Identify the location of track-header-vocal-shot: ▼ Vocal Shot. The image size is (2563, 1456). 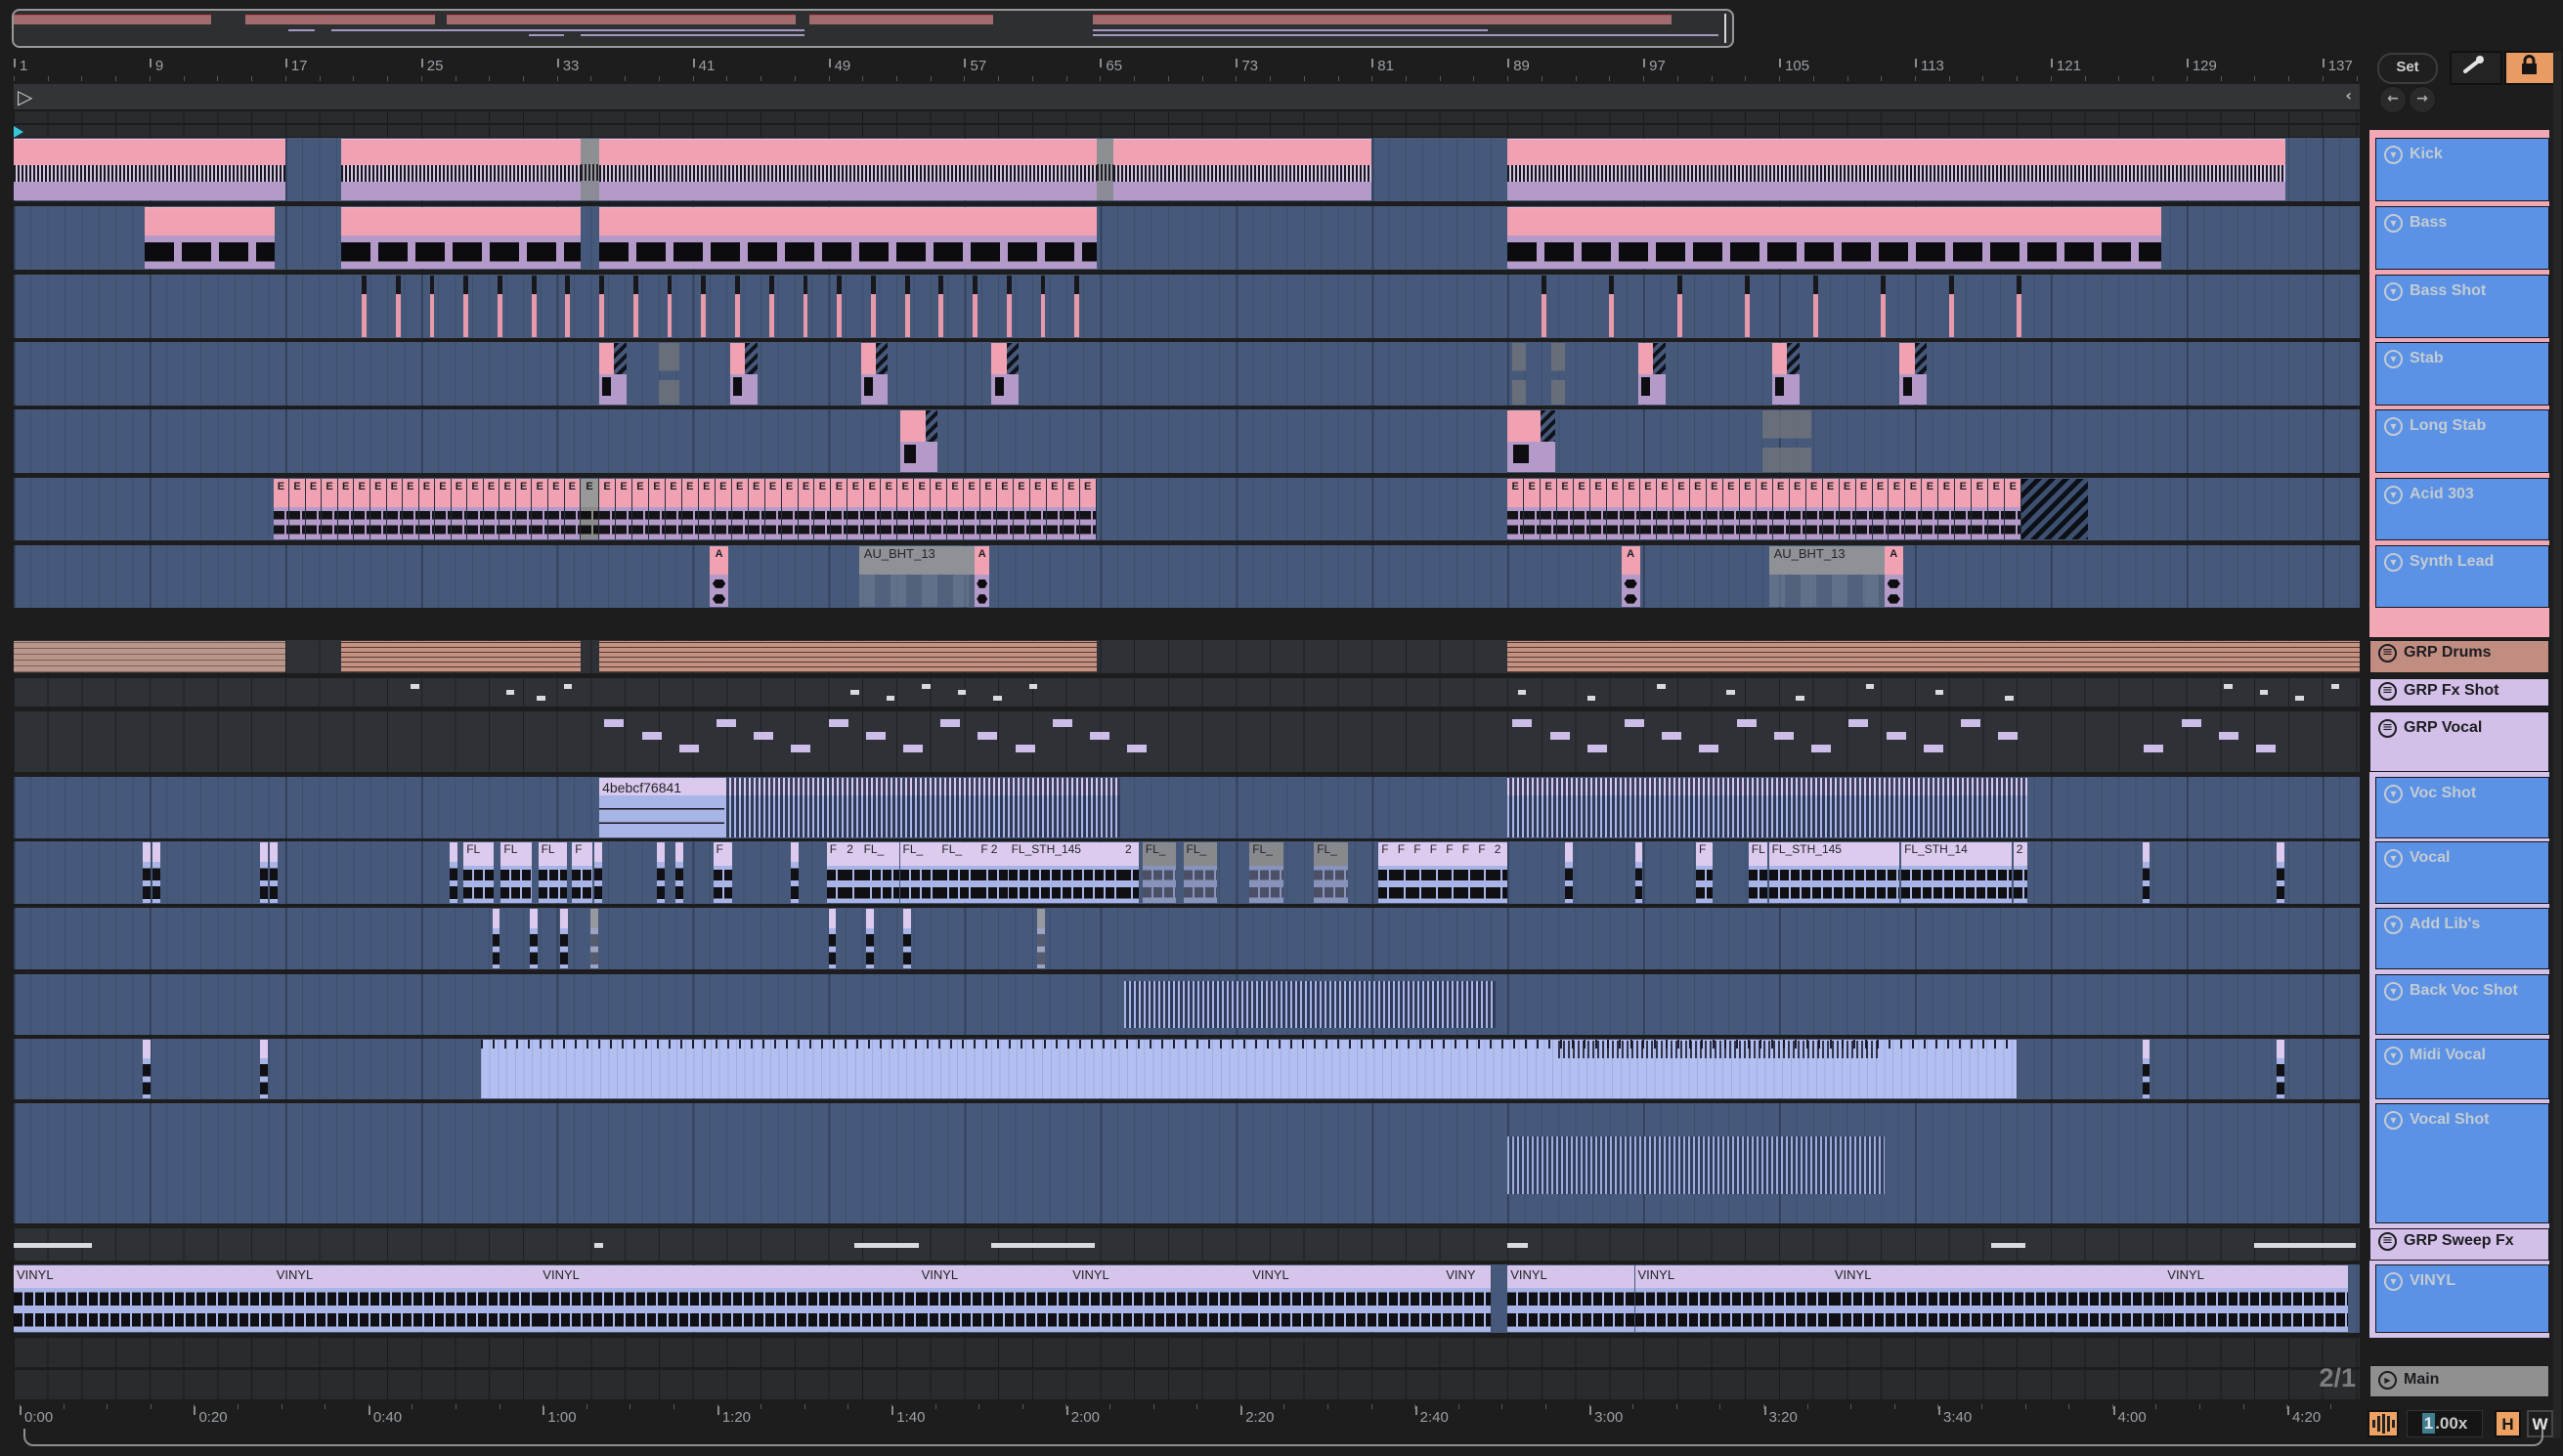
(2462, 1163).